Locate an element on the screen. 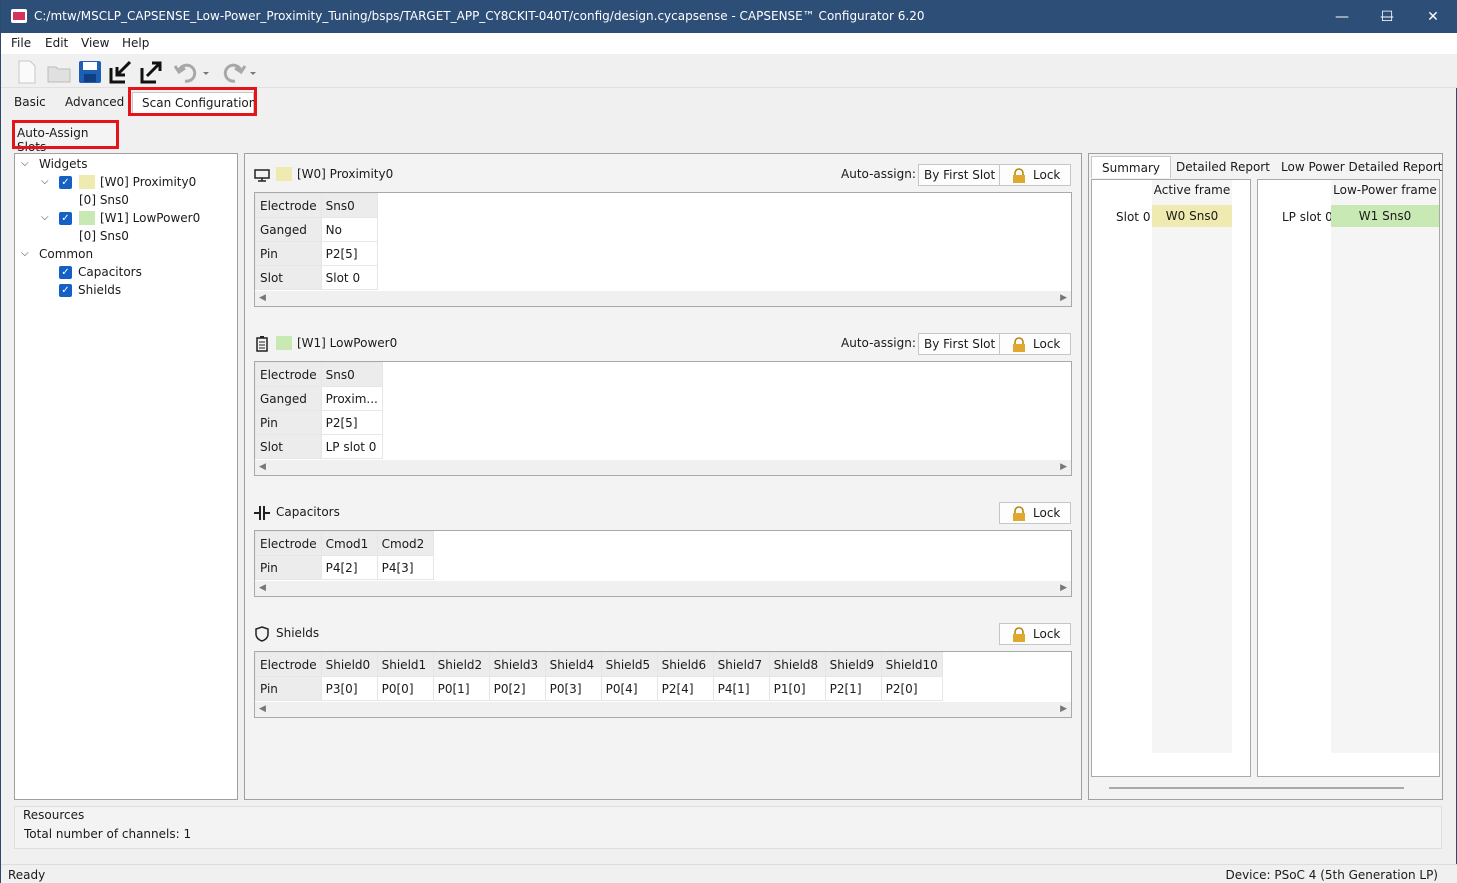  cell: Cmod2 is located at coordinates (405, 543).